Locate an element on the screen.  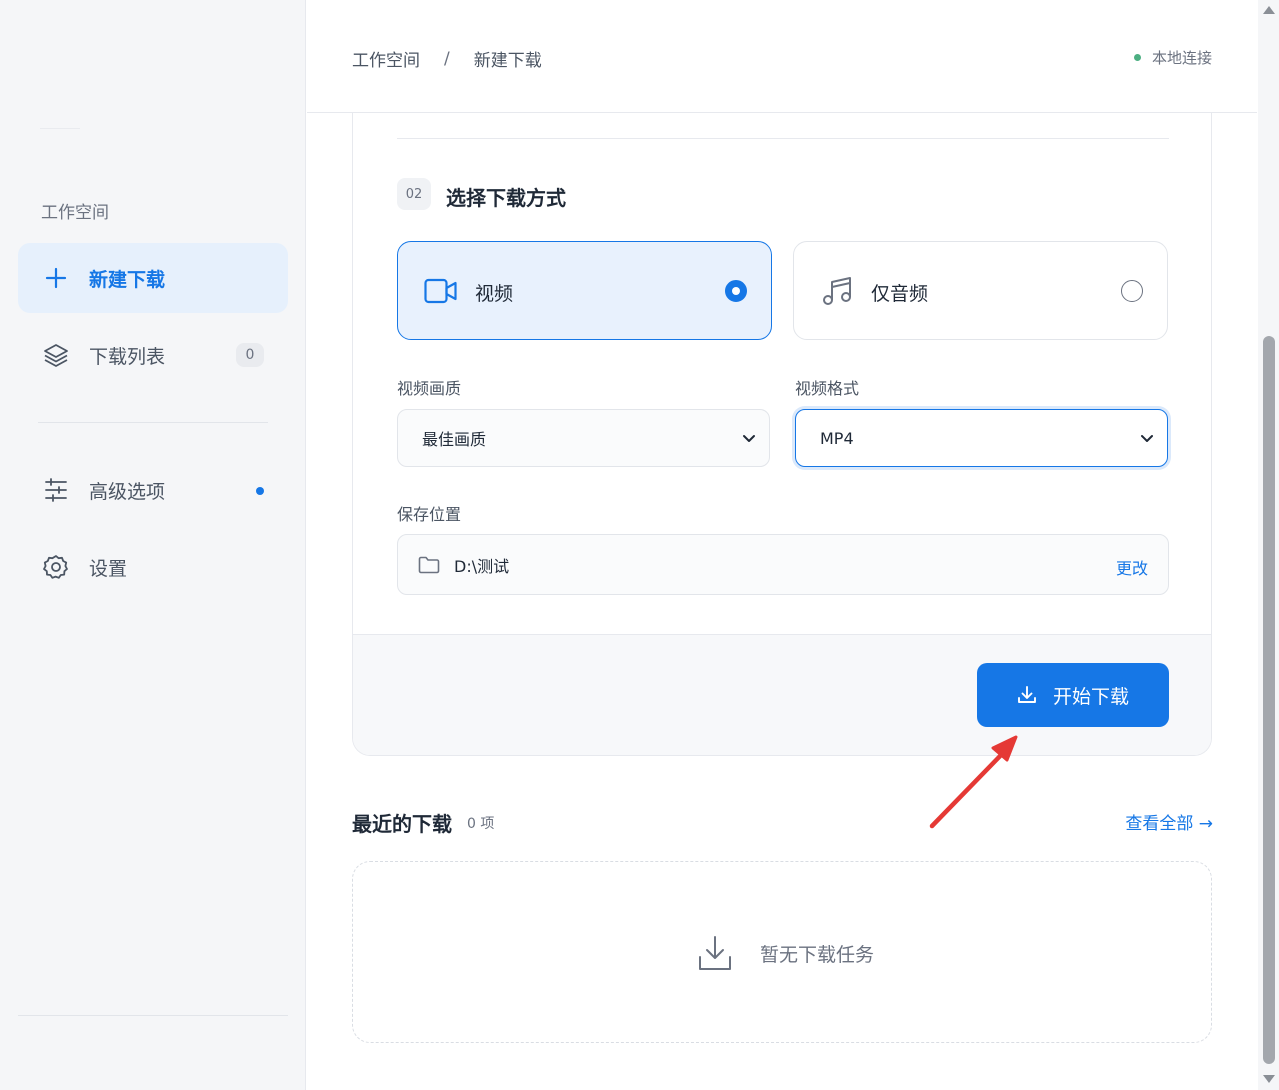
sidebar-item-new-download: 新建下载 is located at coordinates (153, 278).